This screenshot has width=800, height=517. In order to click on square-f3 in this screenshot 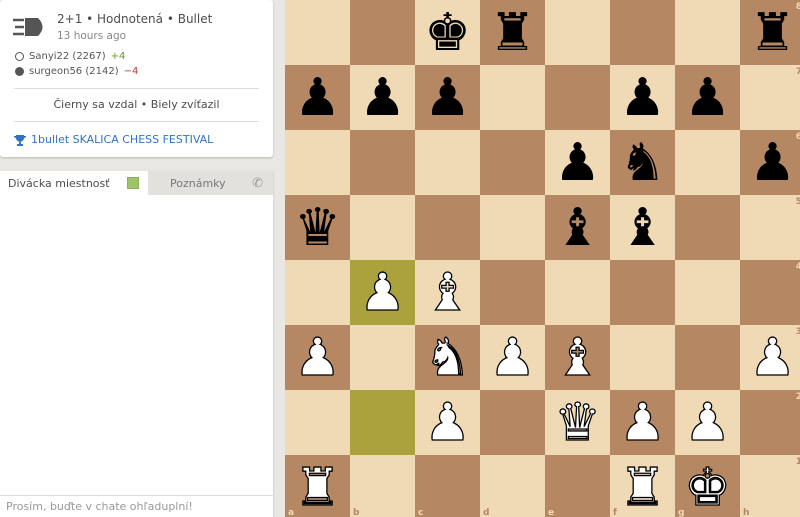, I will do `click(642, 357)`.